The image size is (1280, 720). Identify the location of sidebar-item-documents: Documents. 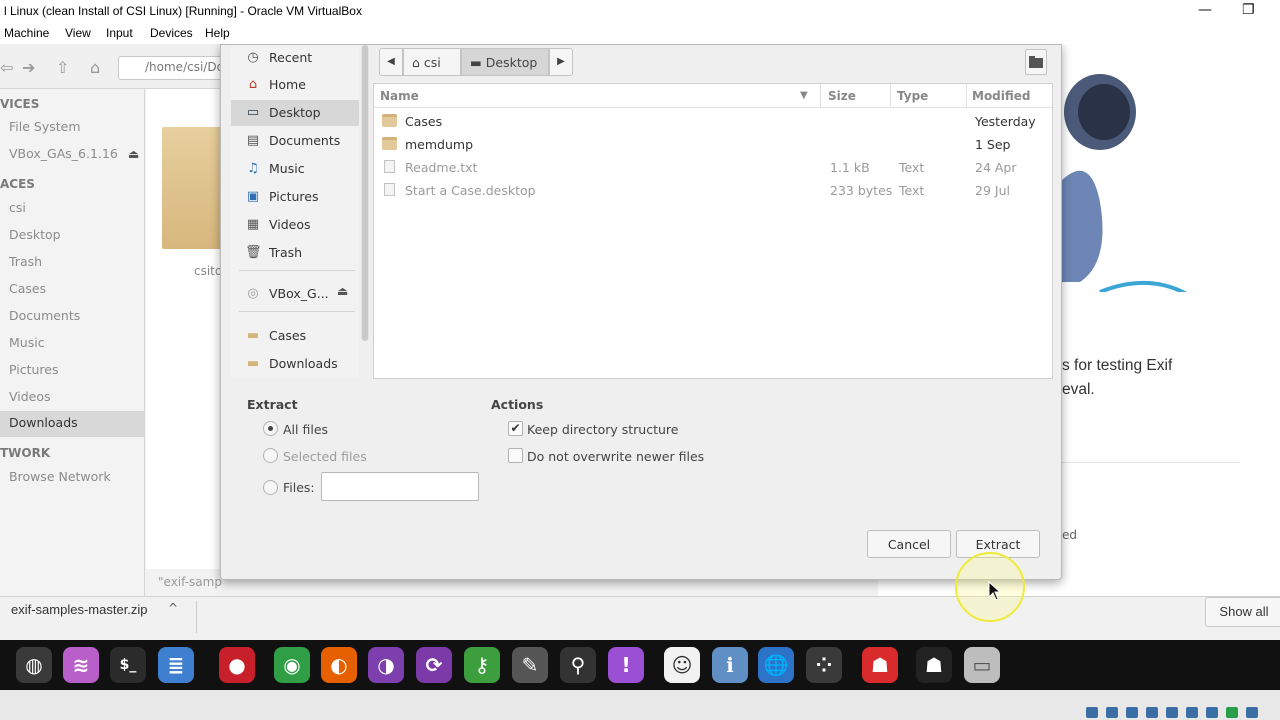
(72, 317).